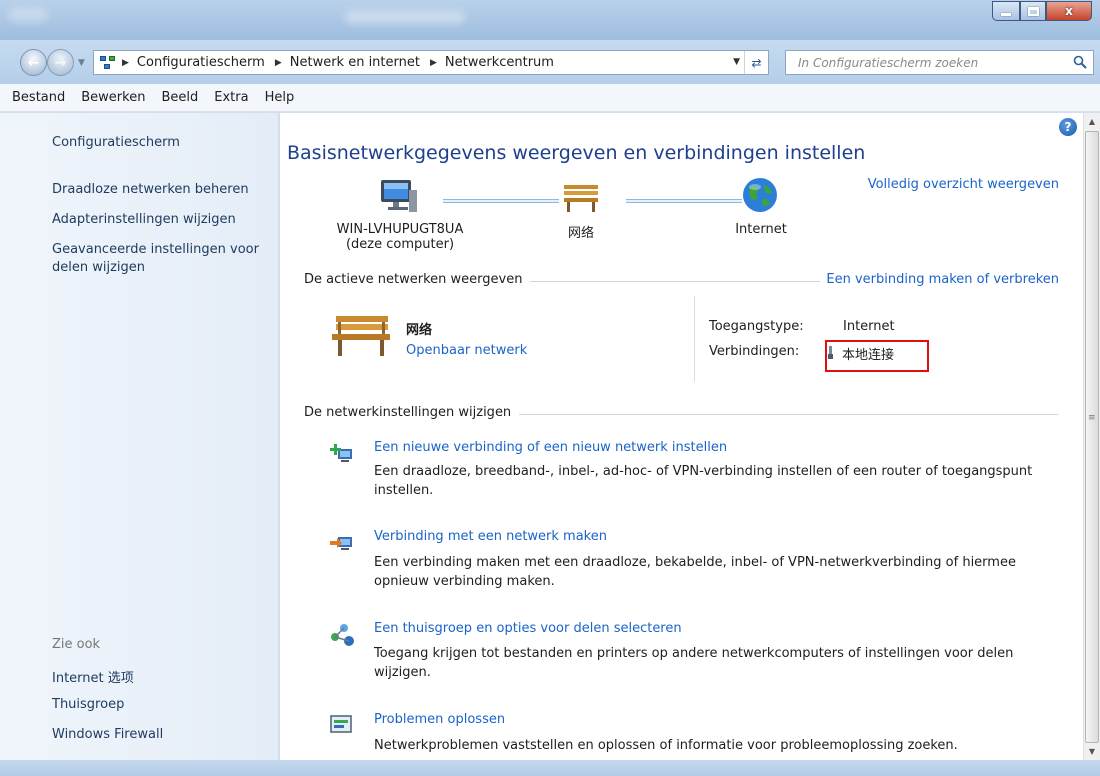 Image resolution: width=1100 pixels, height=776 pixels. I want to click on scroll-down-arrow-icon: ▼, so click(1092, 751).